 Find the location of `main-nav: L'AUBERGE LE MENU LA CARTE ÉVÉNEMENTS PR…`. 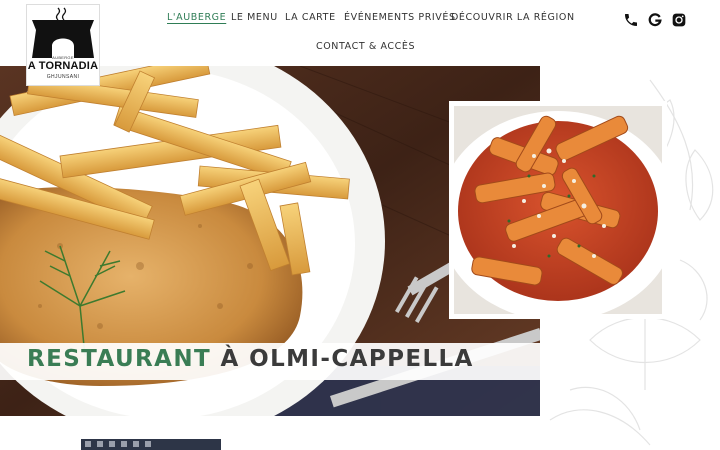

main-nav: L'AUBERGE LE MENU LA CARTE ÉVÉNEMENTS PR… is located at coordinates (365, 33).